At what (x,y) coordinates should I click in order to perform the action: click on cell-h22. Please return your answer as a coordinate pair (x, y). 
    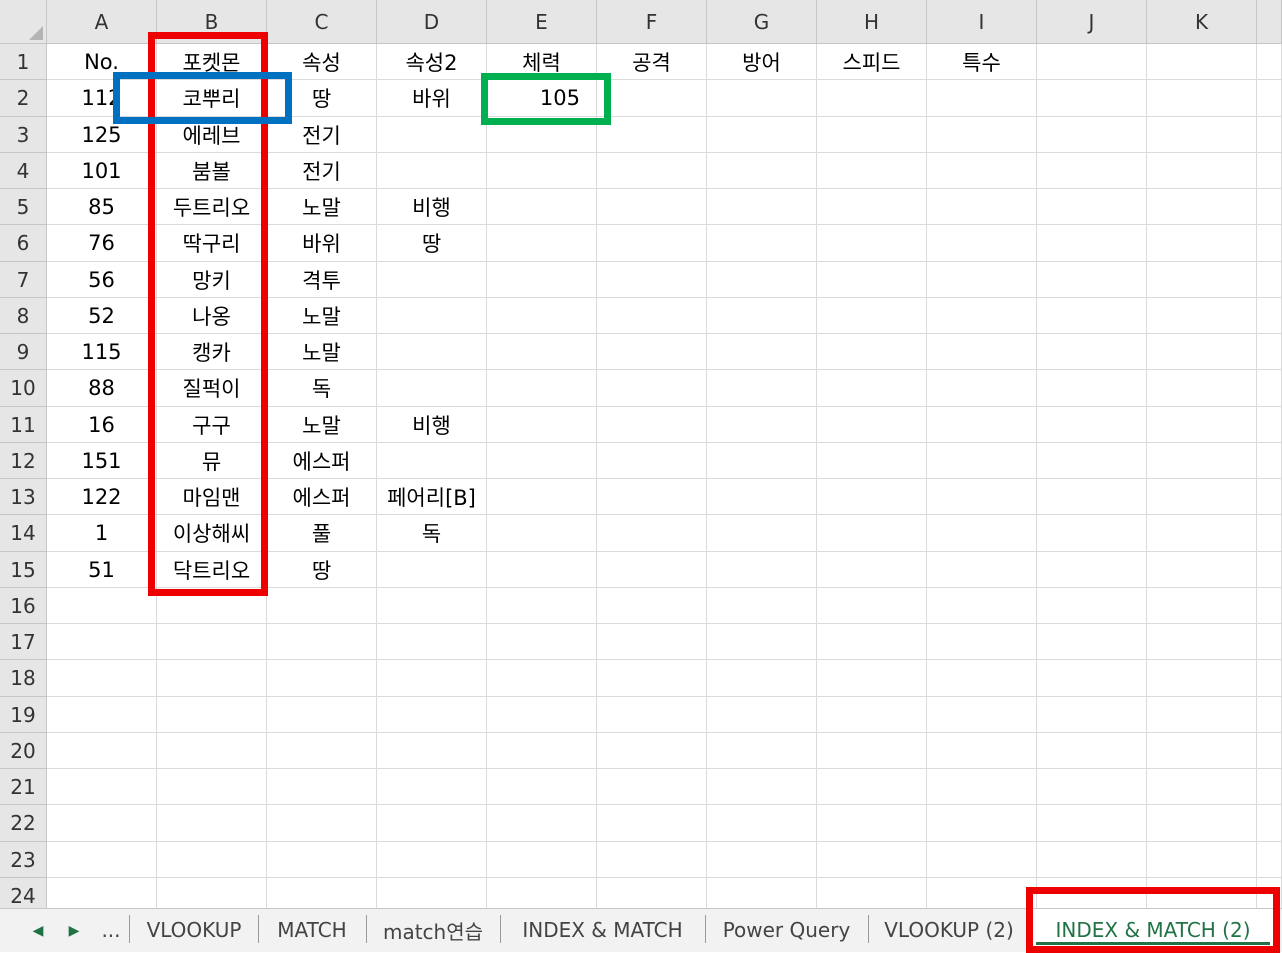
    Looking at the image, I should click on (872, 823).